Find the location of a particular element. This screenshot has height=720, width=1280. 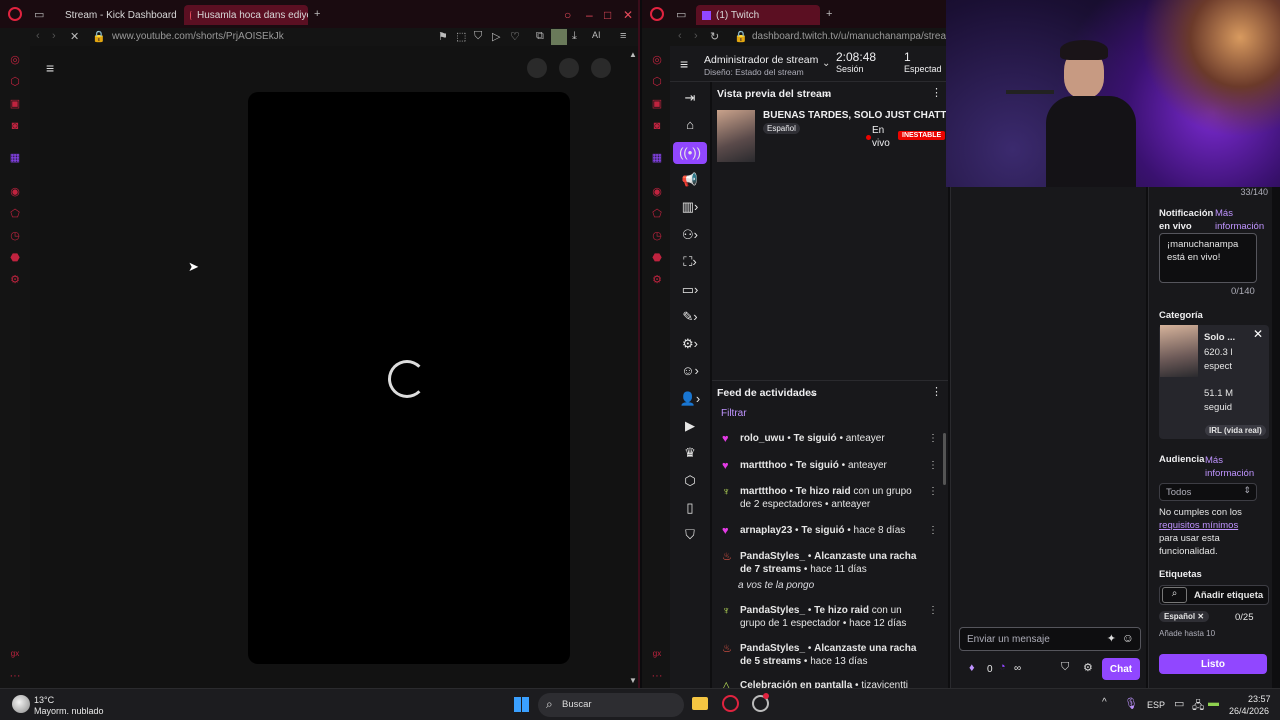

tag-chip: Español ✕ is located at coordinates (1184, 616).